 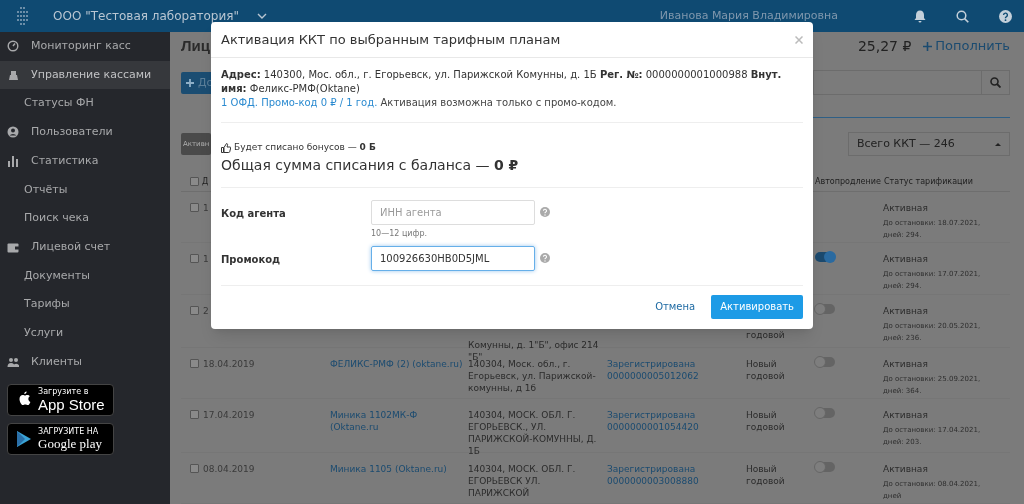 I want to click on chevron-down-icon, so click(x=262, y=16).